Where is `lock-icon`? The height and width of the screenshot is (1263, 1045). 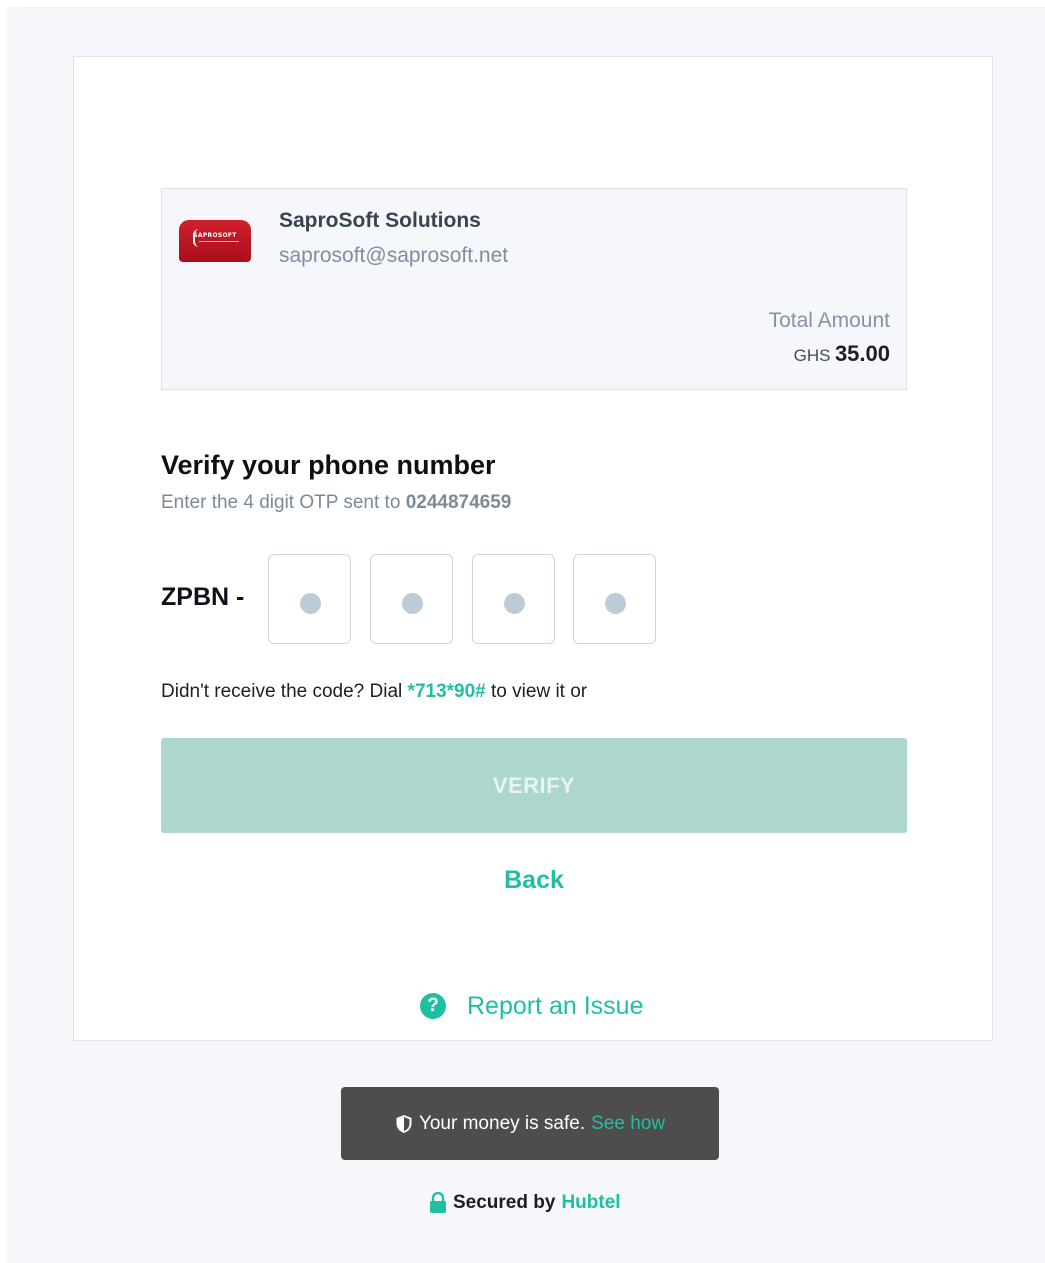 lock-icon is located at coordinates (438, 1202).